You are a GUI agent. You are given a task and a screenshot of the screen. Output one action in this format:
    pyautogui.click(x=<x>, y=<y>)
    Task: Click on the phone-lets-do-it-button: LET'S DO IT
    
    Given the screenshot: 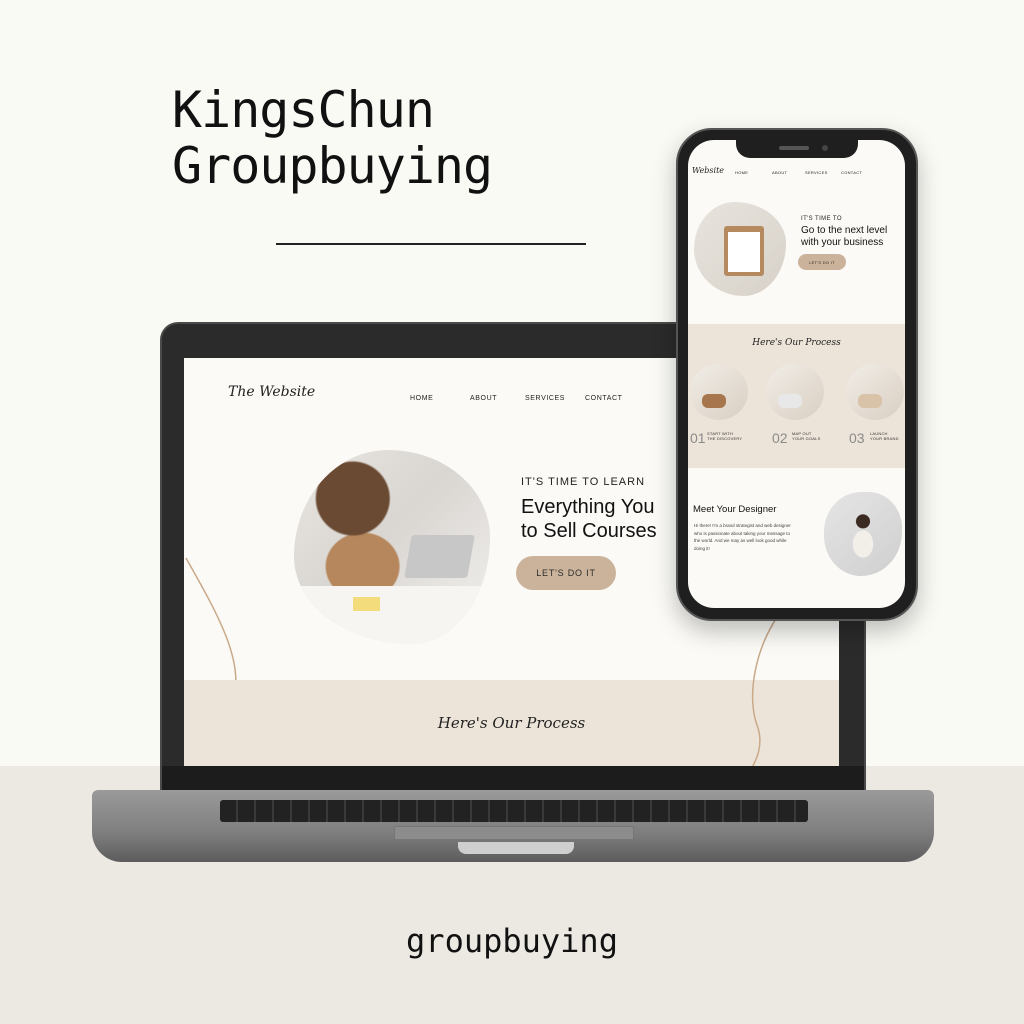 What is the action you would take?
    pyautogui.click(x=822, y=262)
    